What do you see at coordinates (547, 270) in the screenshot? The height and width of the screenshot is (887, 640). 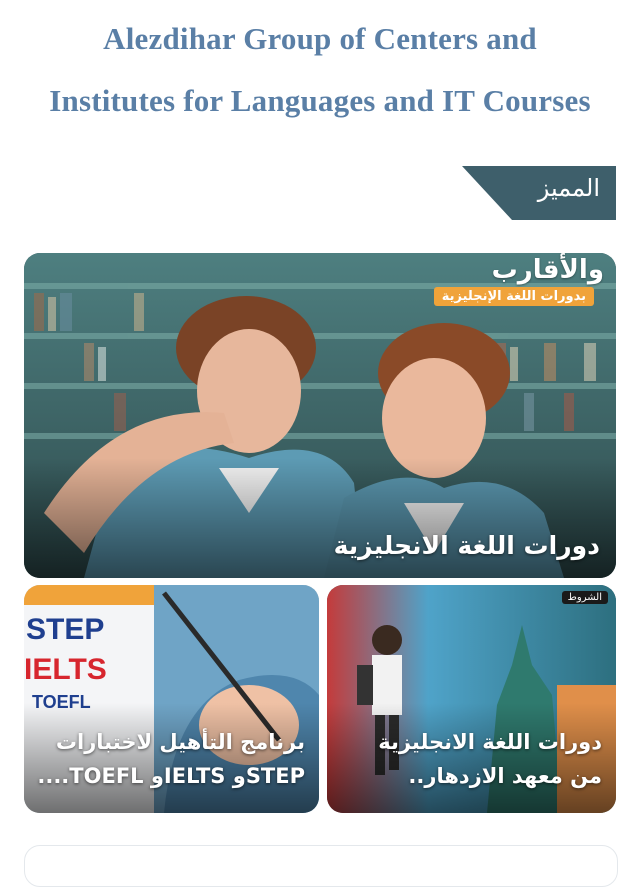 I see `card-brand-text: والأقارب` at bounding box center [547, 270].